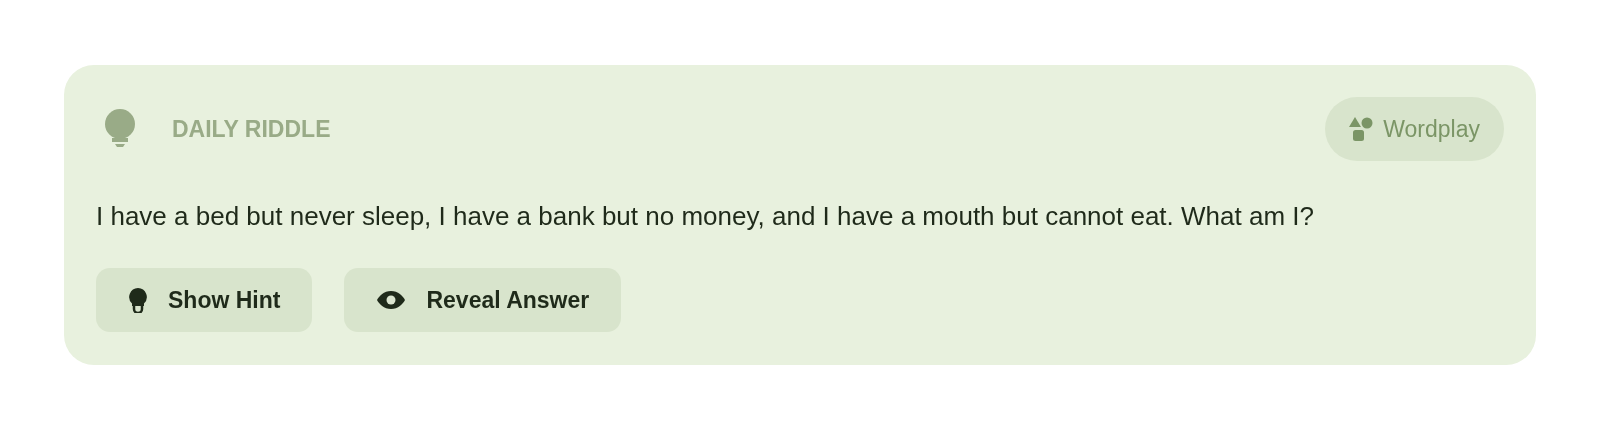  What do you see at coordinates (251, 129) in the screenshot?
I see `riddle-label: DAILY RIDDLE` at bounding box center [251, 129].